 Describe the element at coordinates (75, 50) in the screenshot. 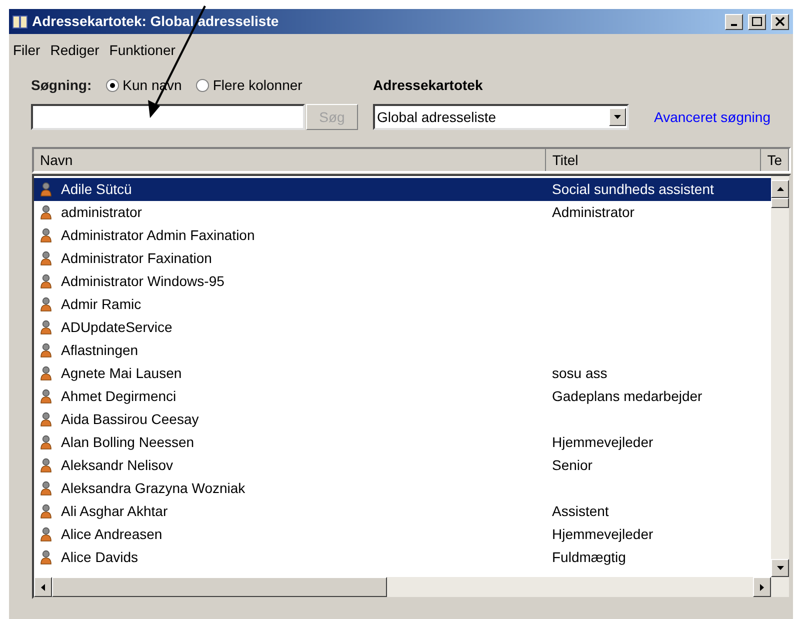

I see `menu-item: Rediger` at that location.